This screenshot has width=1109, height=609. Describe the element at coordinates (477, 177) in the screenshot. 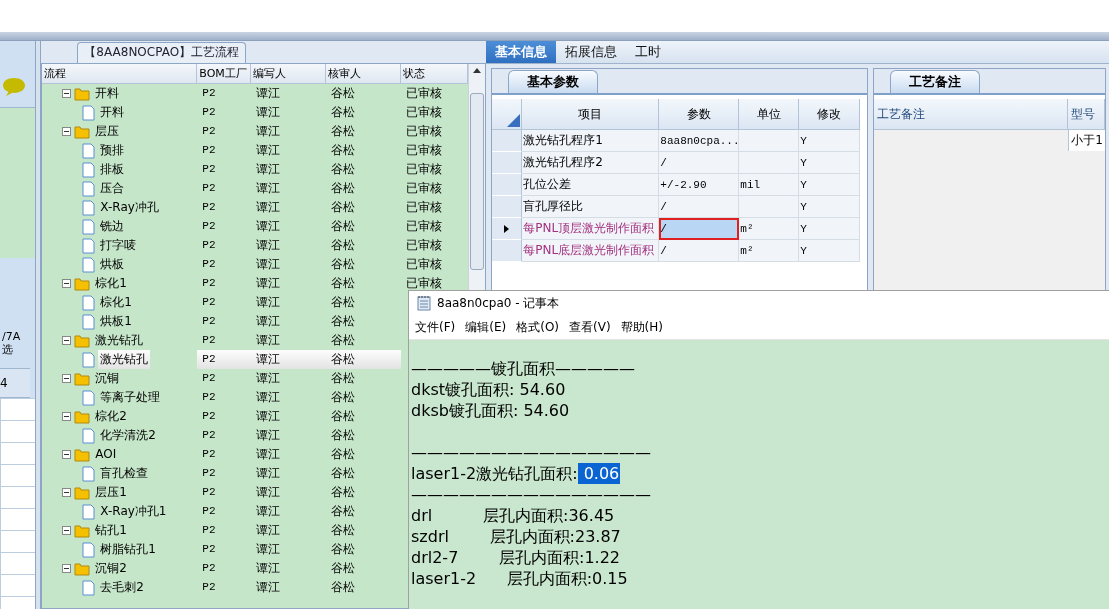

I see `scrollbar` at that location.